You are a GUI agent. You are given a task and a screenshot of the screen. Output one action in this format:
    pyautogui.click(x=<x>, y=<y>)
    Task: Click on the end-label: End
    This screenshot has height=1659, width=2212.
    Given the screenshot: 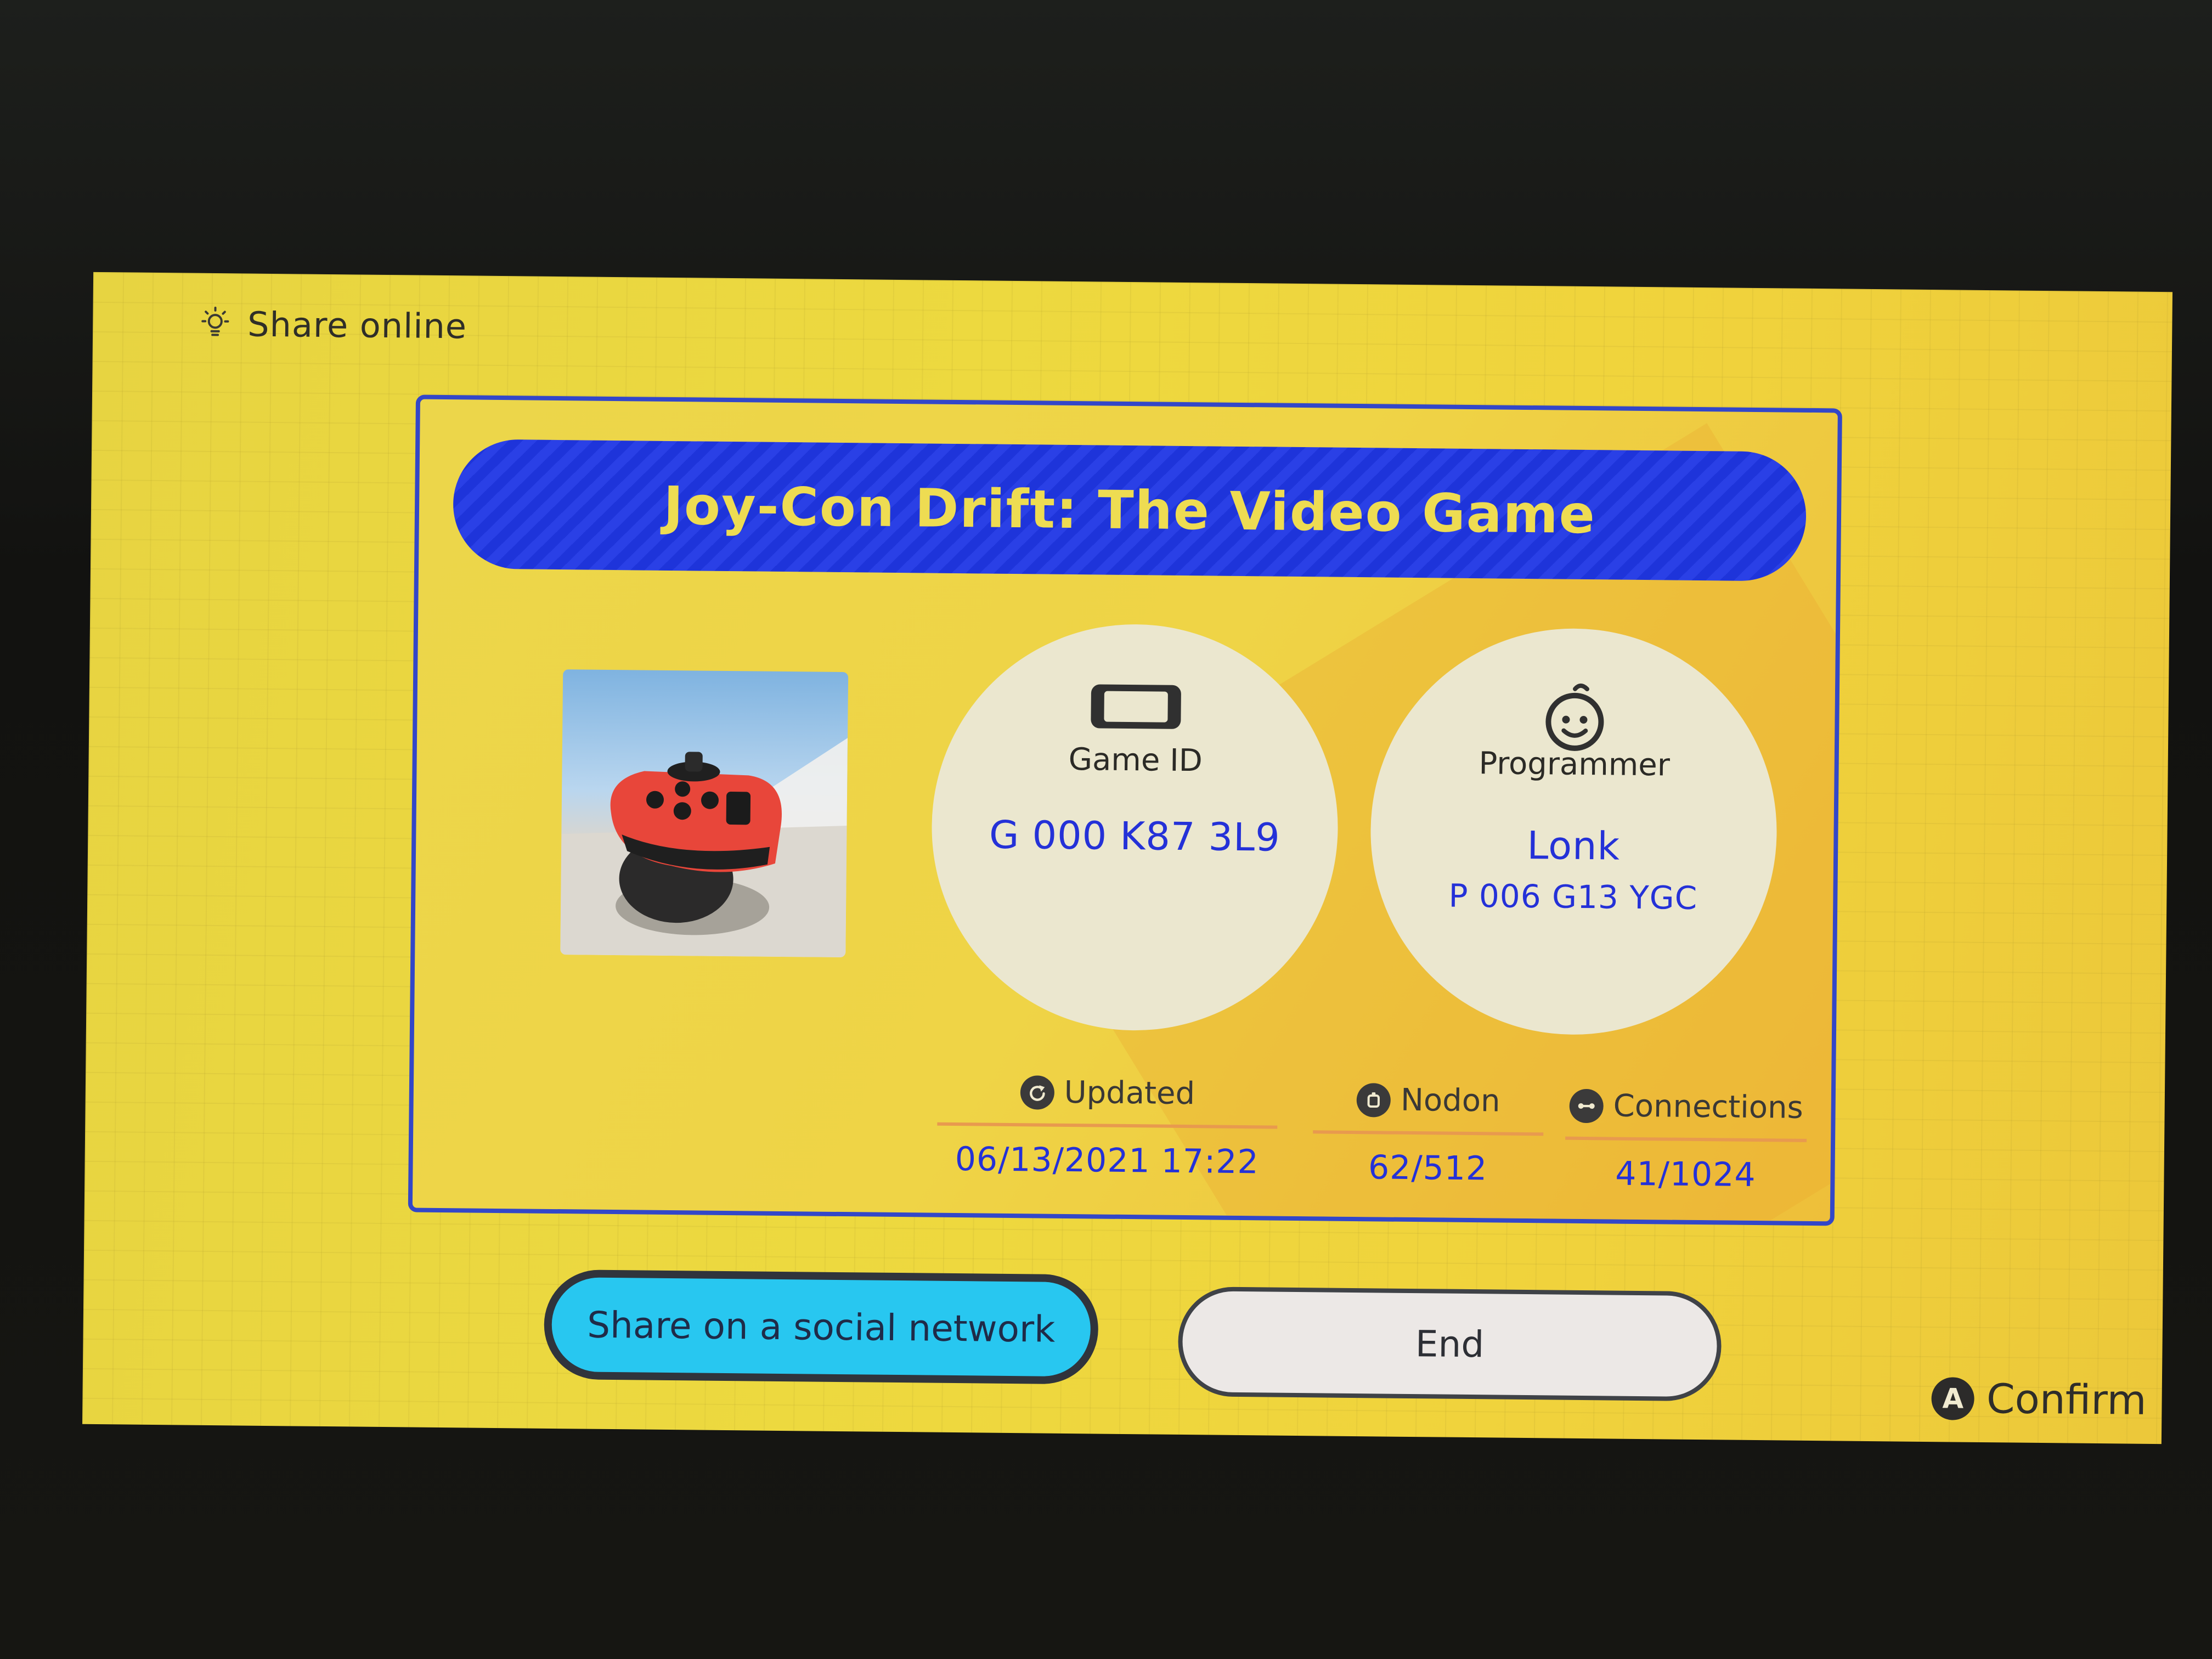 What is the action you would take?
    pyautogui.click(x=1450, y=1343)
    